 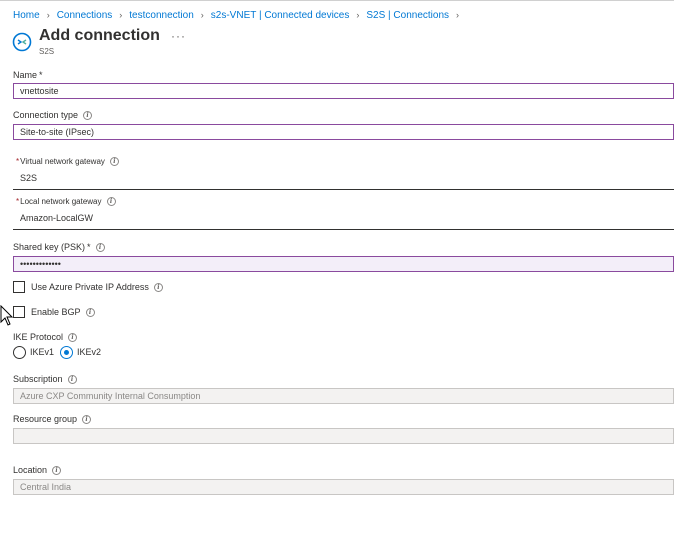 I want to click on use-private-ip-checkbox: Use Azure Private IP Address i, so click(x=88, y=287).